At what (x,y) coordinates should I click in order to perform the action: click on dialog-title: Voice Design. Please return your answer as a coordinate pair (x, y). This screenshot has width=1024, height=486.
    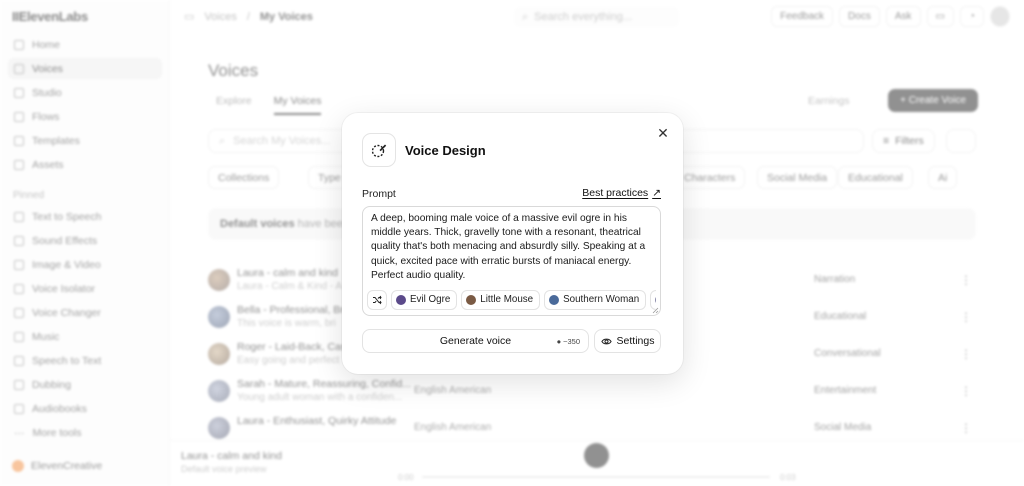
    Looking at the image, I should click on (445, 150).